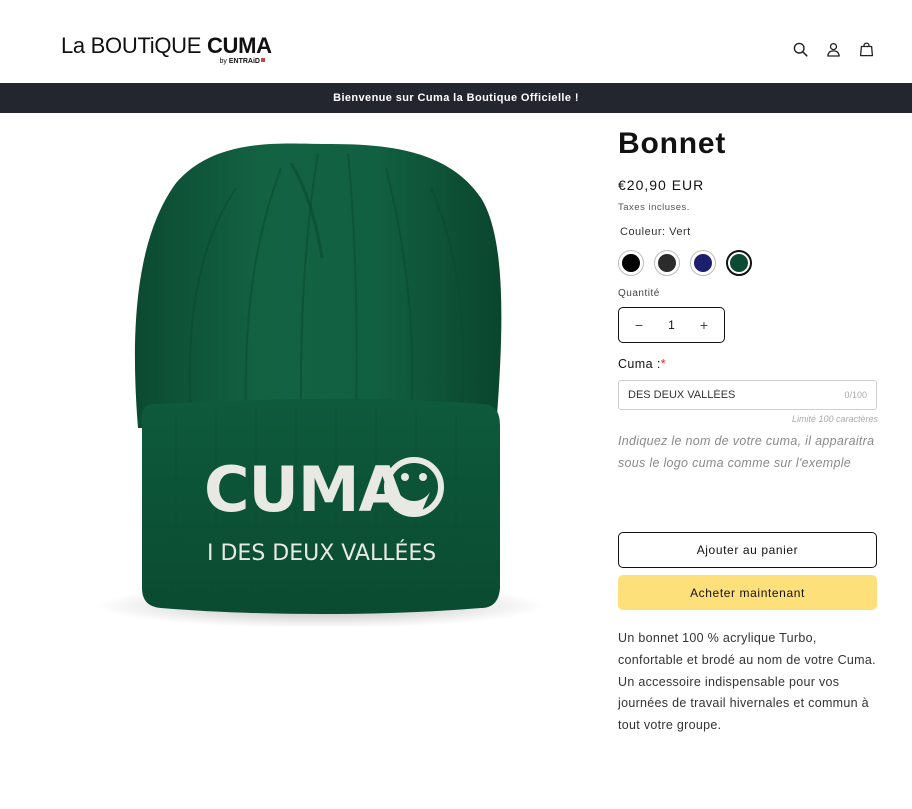 The width and height of the screenshot is (912, 809). I want to click on beanie-logo-text: CUMA, so click(305, 489).